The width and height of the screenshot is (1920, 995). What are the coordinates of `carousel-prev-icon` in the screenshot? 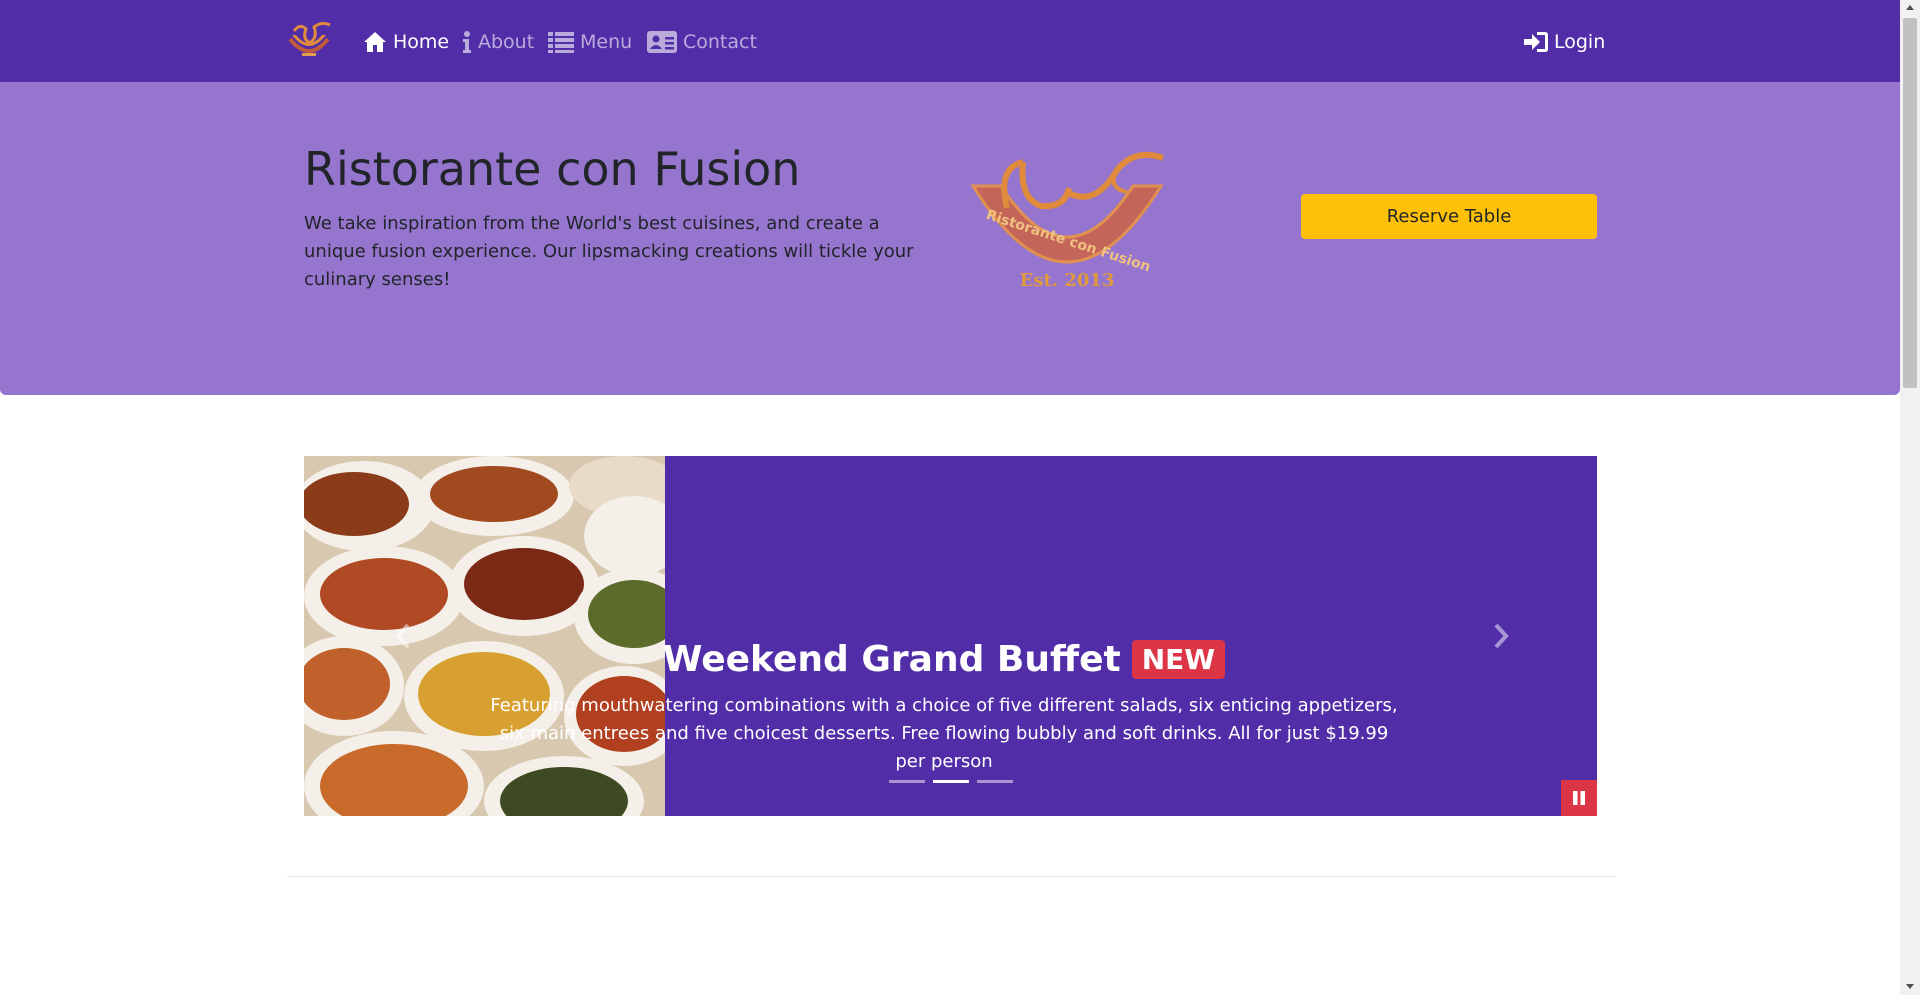 It's located at (403, 636).